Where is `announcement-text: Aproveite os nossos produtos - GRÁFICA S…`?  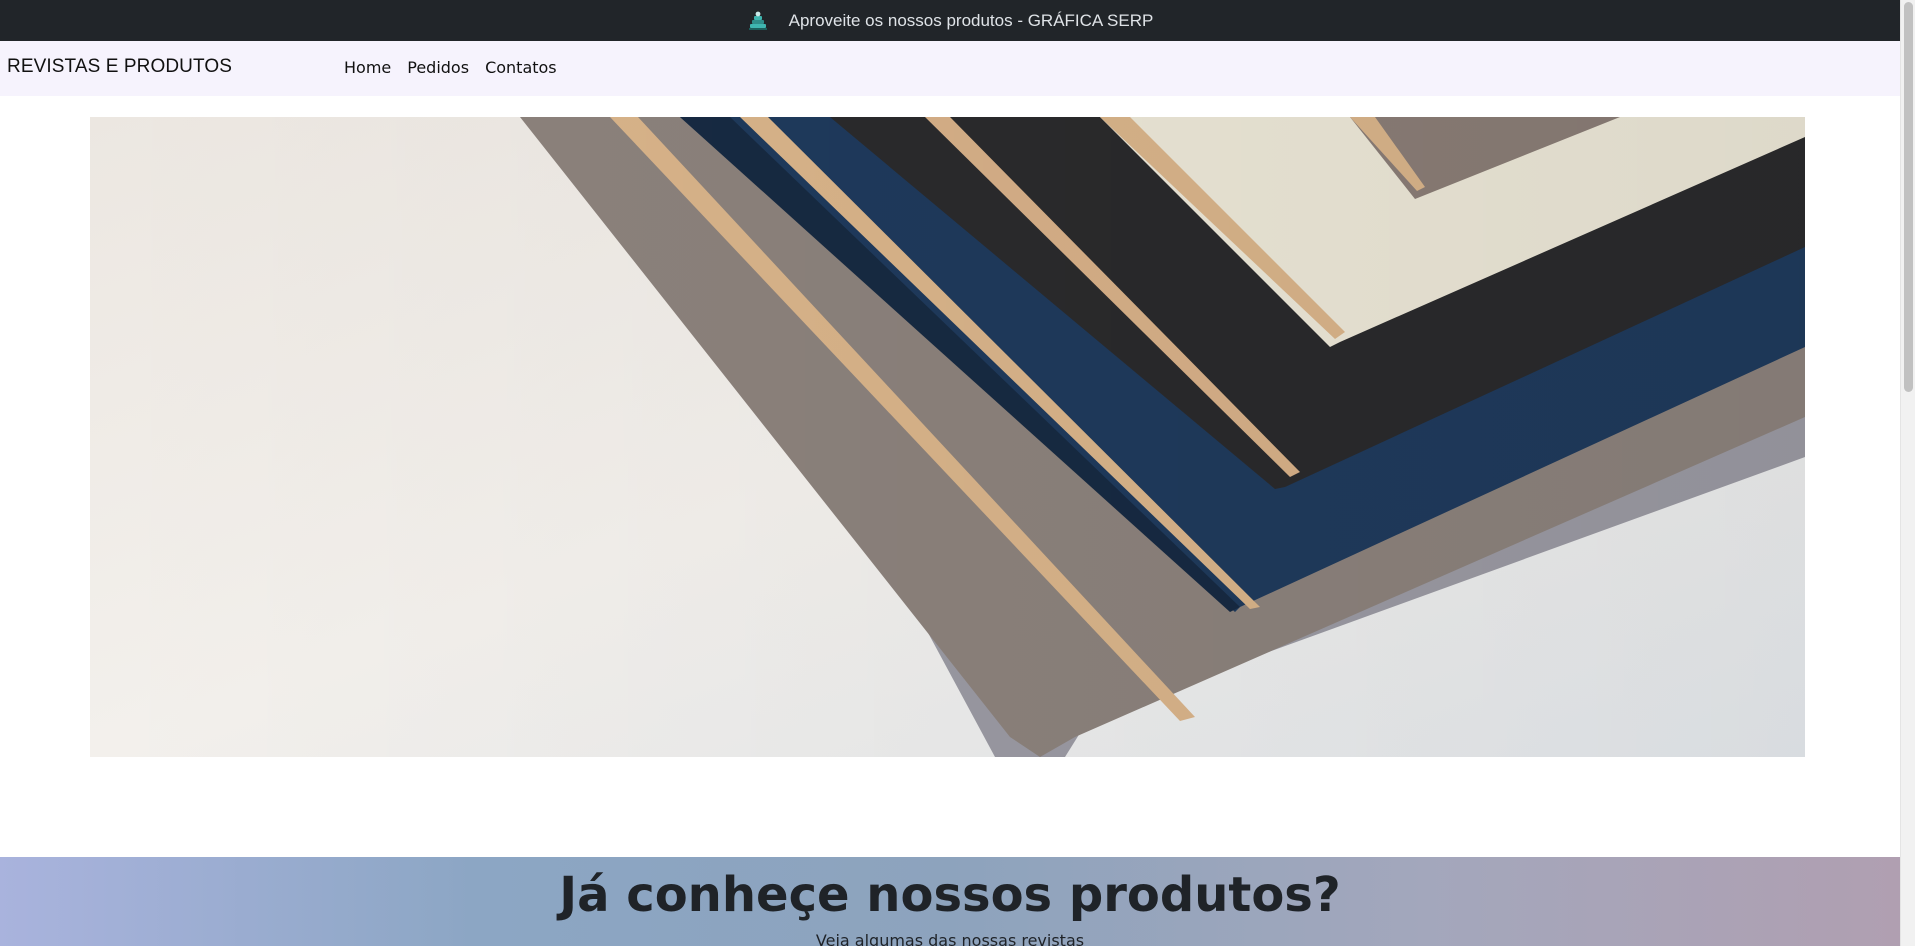
announcement-text: Aproveite os nossos produtos - GRÁFICA S… is located at coordinates (971, 20).